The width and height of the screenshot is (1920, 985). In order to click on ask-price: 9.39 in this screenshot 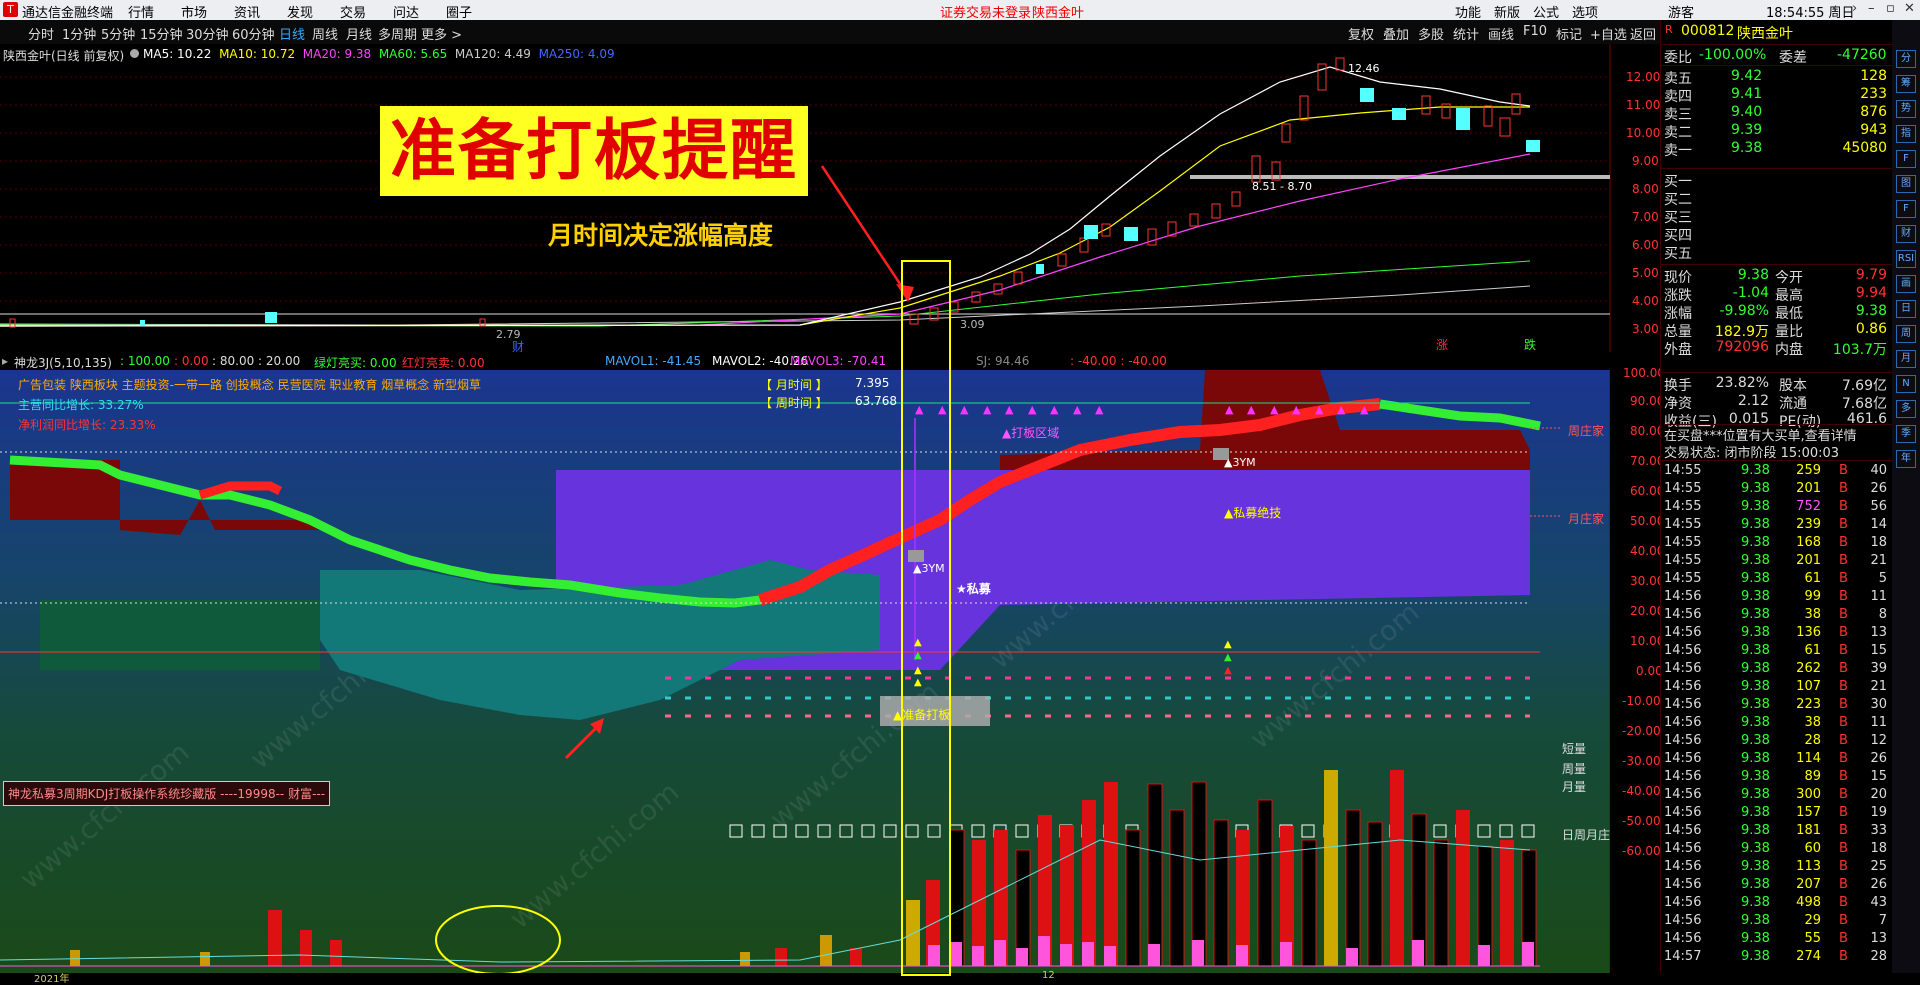, I will do `click(1746, 130)`.